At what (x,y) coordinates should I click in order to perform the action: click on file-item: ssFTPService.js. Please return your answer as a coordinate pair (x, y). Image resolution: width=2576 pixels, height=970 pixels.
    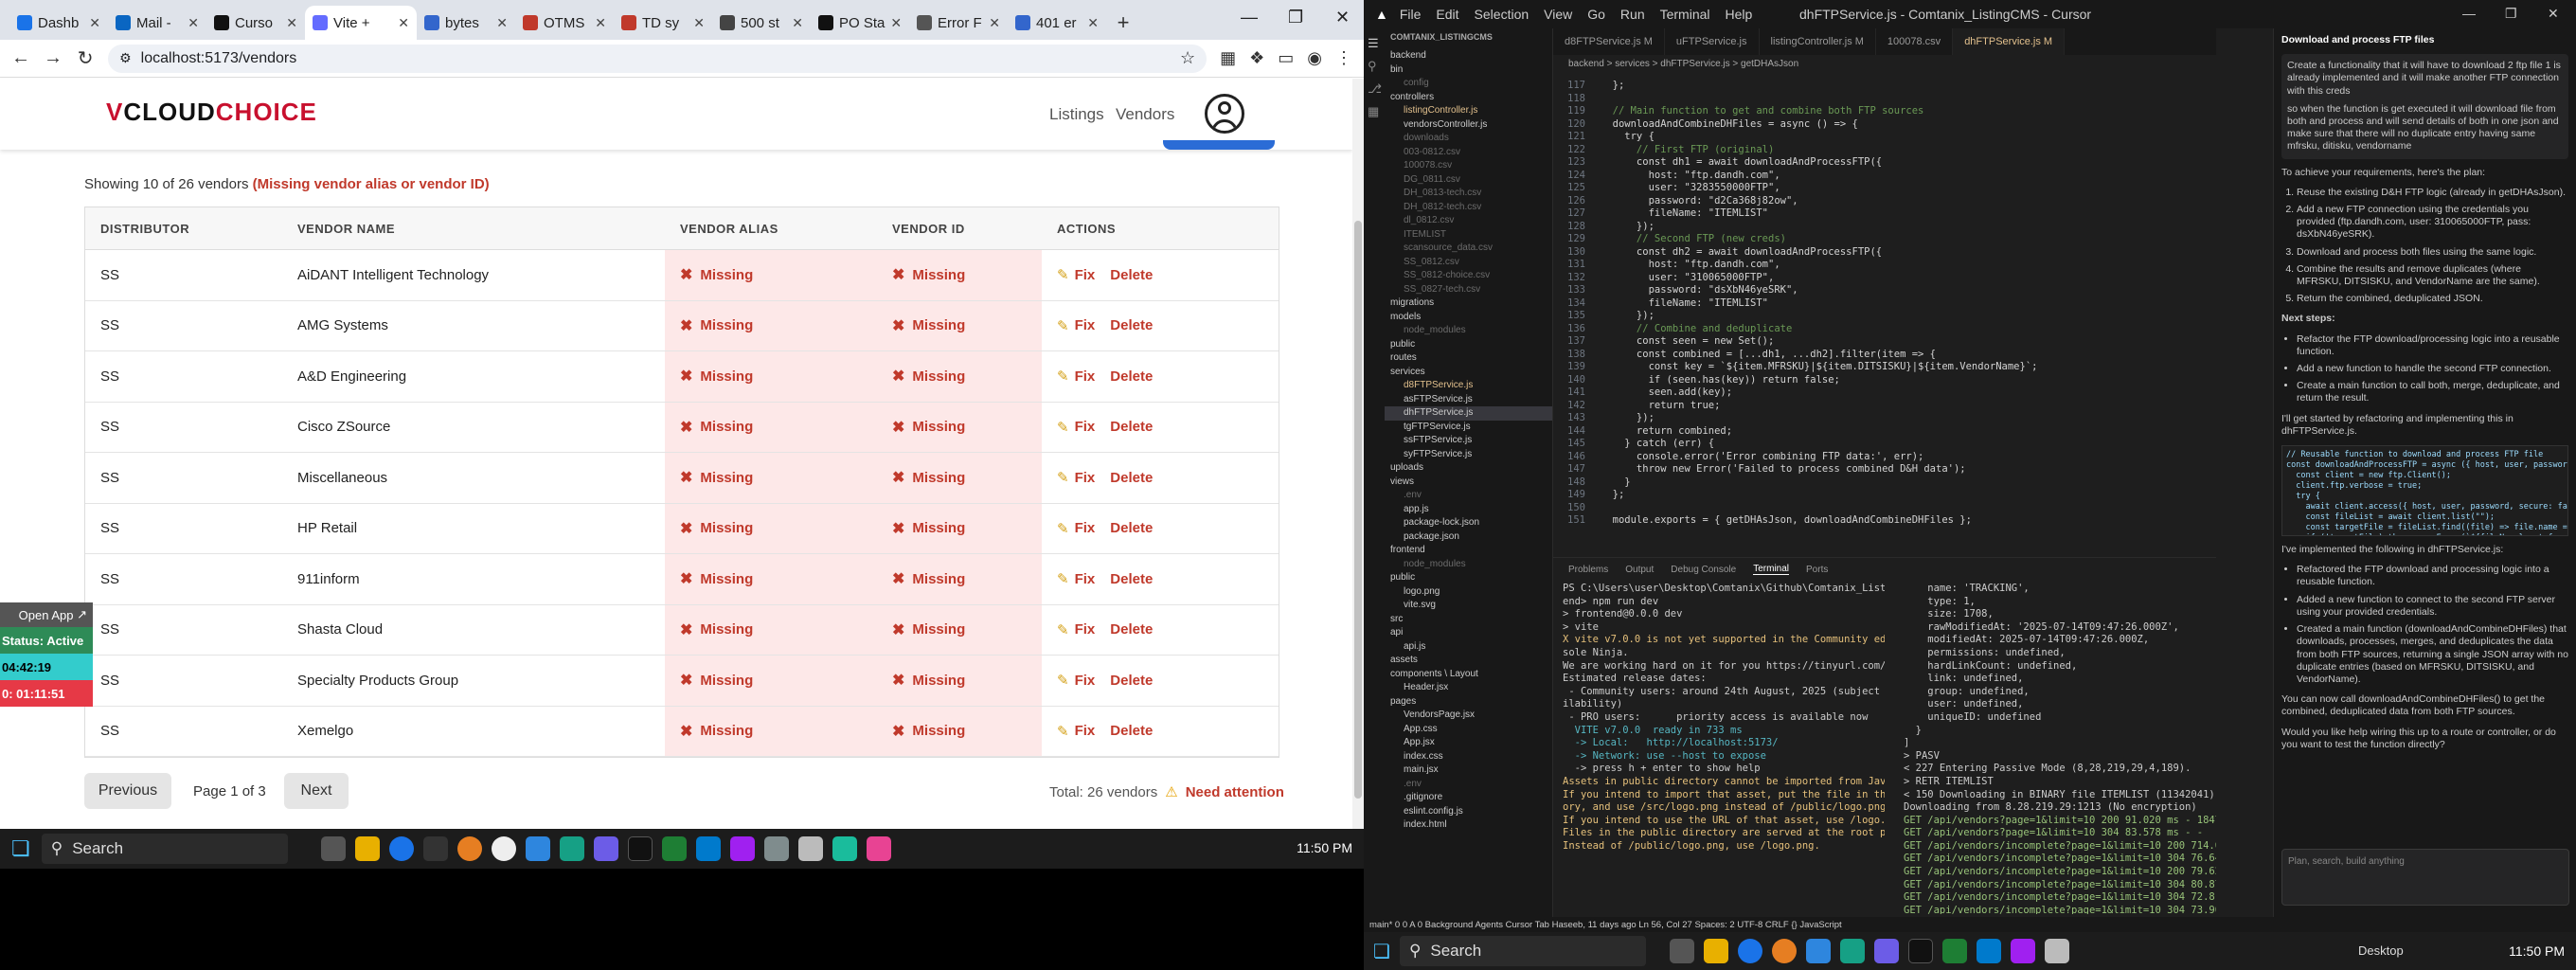
    Looking at the image, I should click on (1468, 441).